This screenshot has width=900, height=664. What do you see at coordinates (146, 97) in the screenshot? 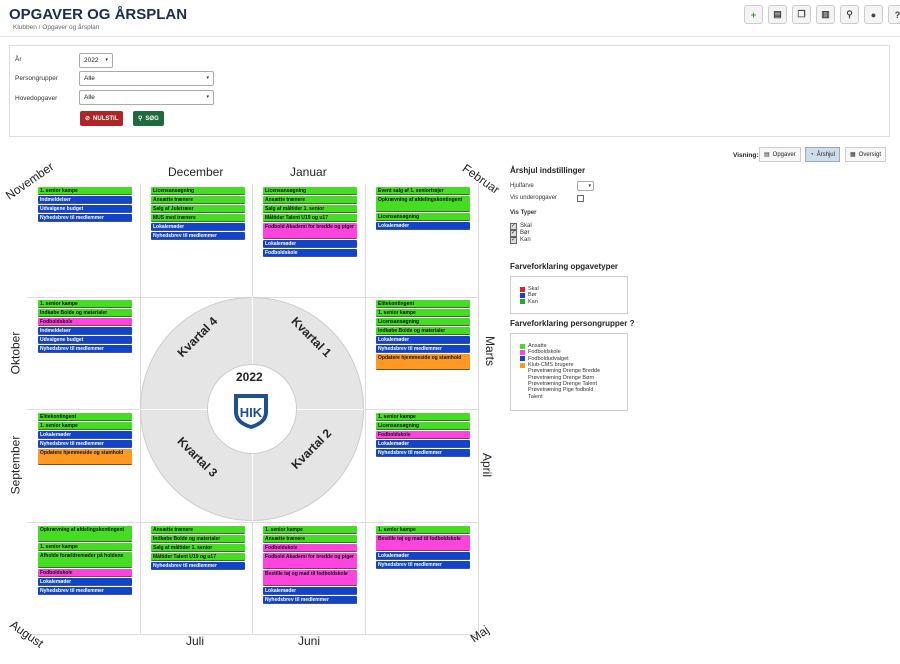
I see `hovedopgaver-select: Alle ▾` at bounding box center [146, 97].